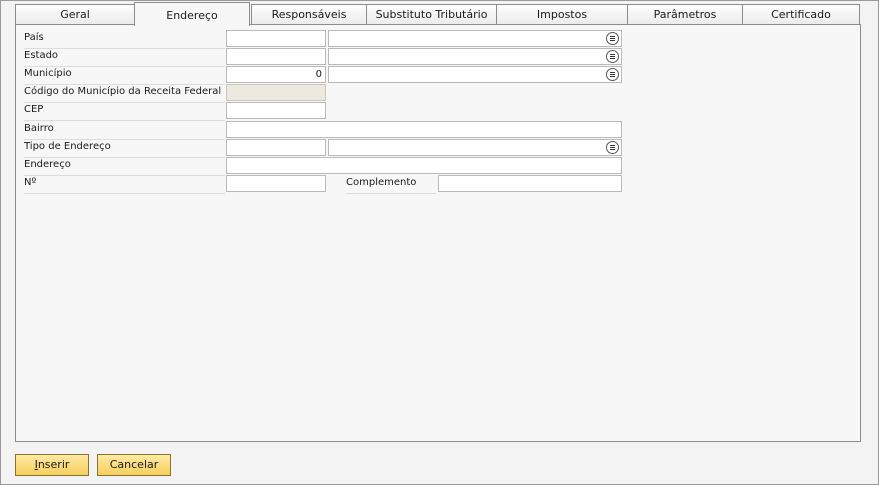 This screenshot has height=485, width=879. What do you see at coordinates (192, 14) in the screenshot?
I see `tab-endereco: Endereço` at bounding box center [192, 14].